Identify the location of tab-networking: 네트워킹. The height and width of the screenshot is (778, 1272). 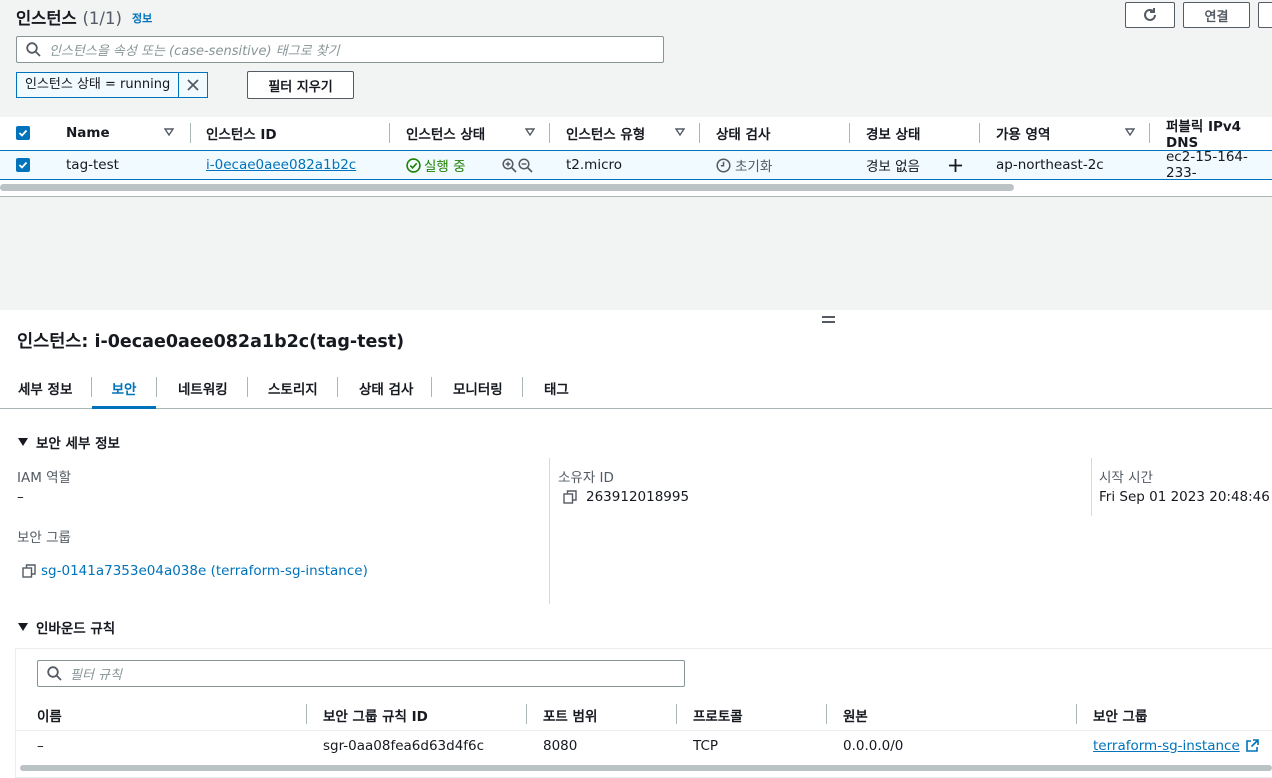
(203, 388).